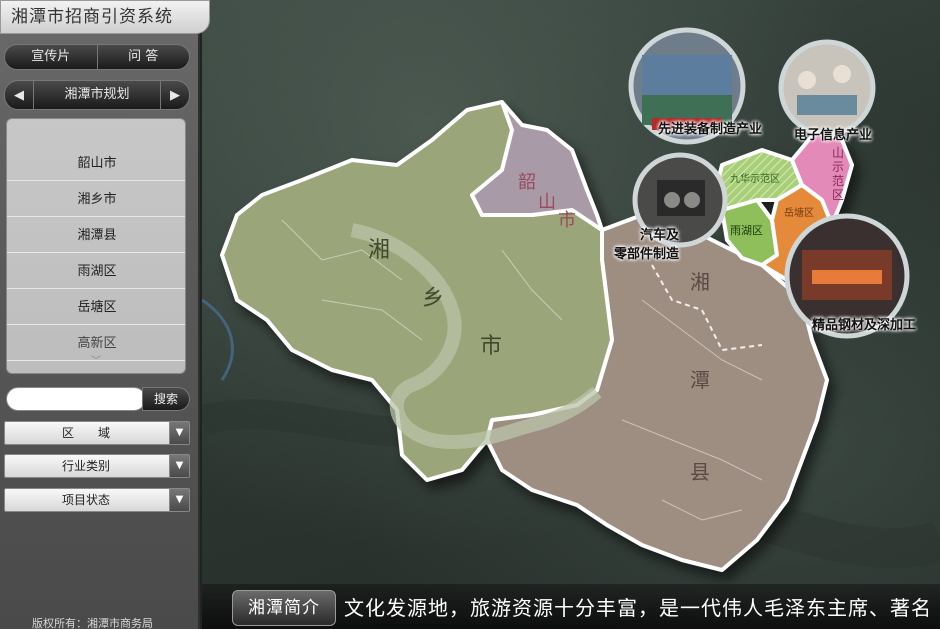  I want to click on label-xiangxiang-1: 湘, so click(379, 250).